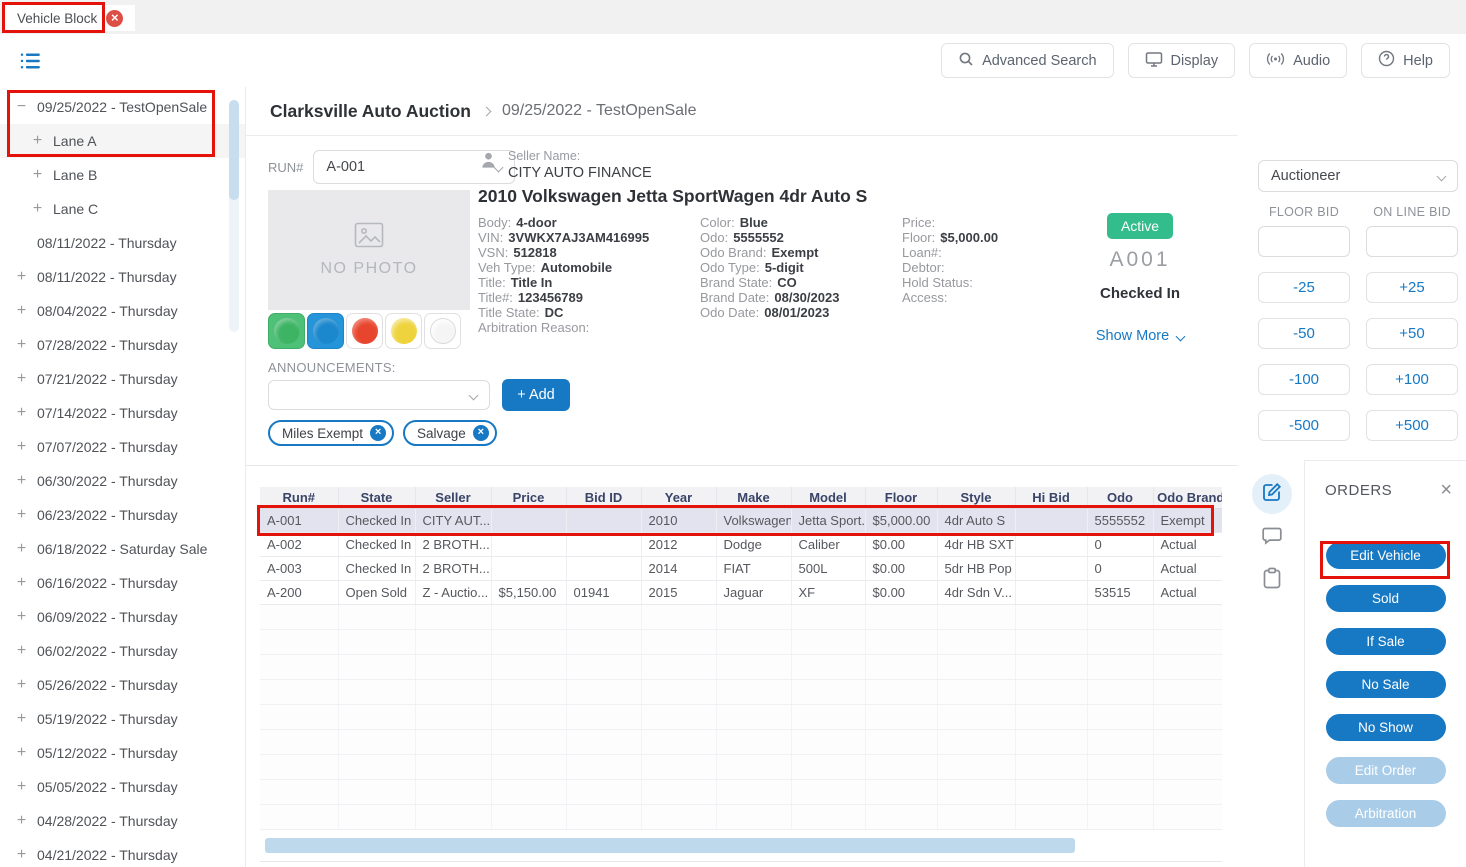 The image size is (1466, 867). I want to click on tree-toggle-icon: −, so click(21, 107).